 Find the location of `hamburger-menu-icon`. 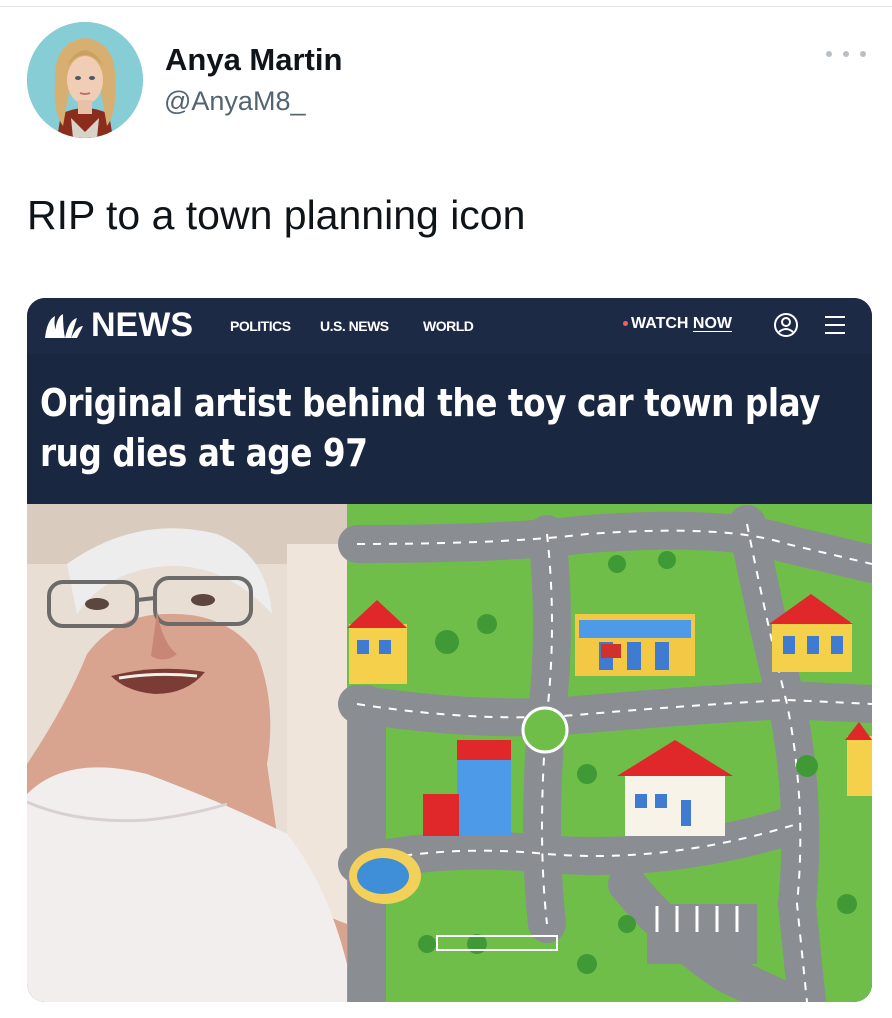

hamburger-menu-icon is located at coordinates (835, 325).